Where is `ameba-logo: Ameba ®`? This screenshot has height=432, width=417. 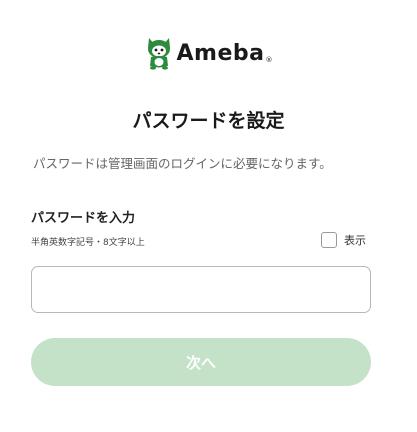
ameba-logo: Ameba ® is located at coordinates (208, 53).